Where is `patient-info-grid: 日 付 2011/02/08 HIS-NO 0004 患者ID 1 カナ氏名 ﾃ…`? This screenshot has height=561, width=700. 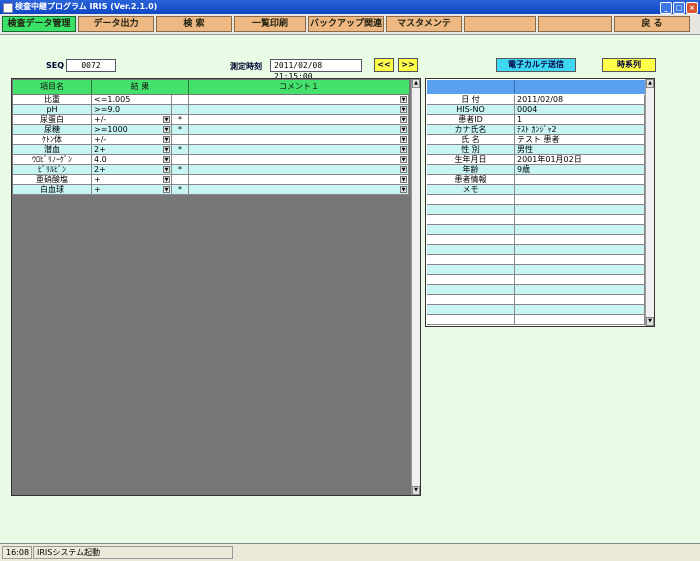 patient-info-grid: 日 付 2011/02/08 HIS-NO 0004 患者ID 1 カナ氏名 ﾃ… is located at coordinates (540, 202).